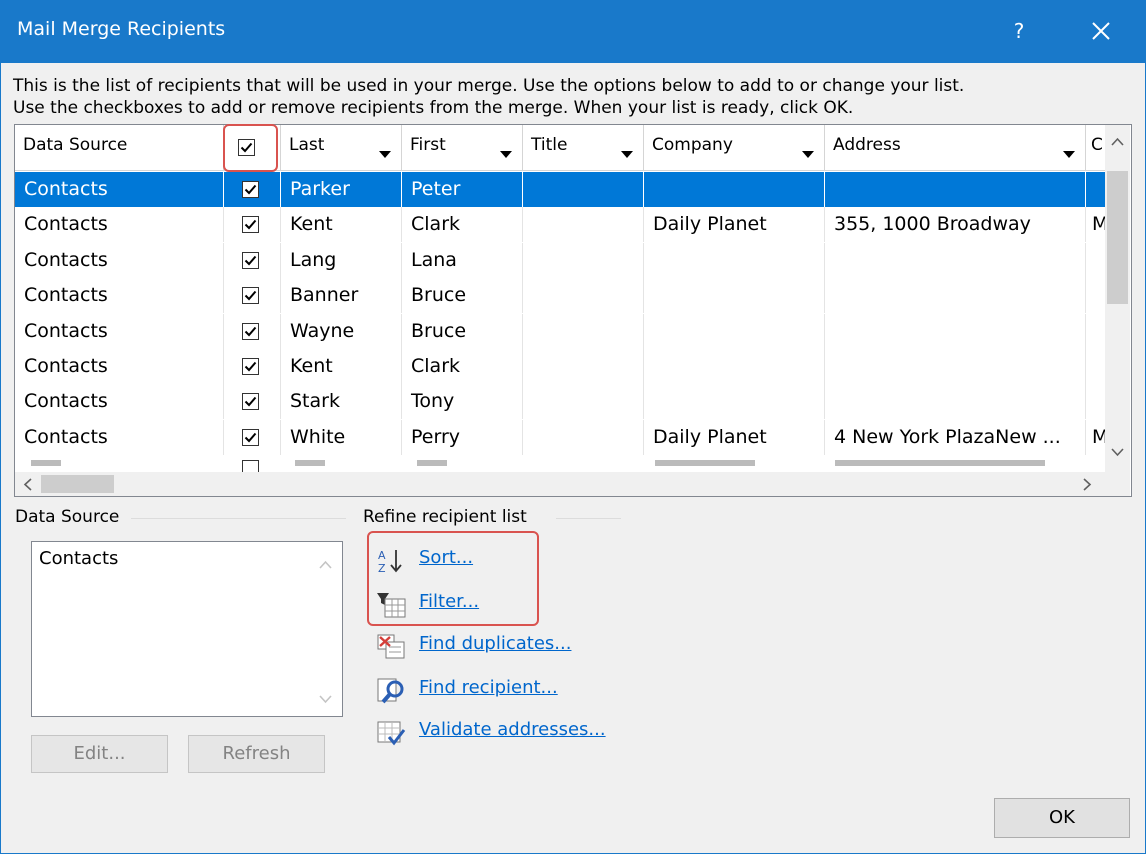 The height and width of the screenshot is (854, 1146). Describe the element at coordinates (307, 145) in the screenshot. I see `column-header-label: Last` at that location.